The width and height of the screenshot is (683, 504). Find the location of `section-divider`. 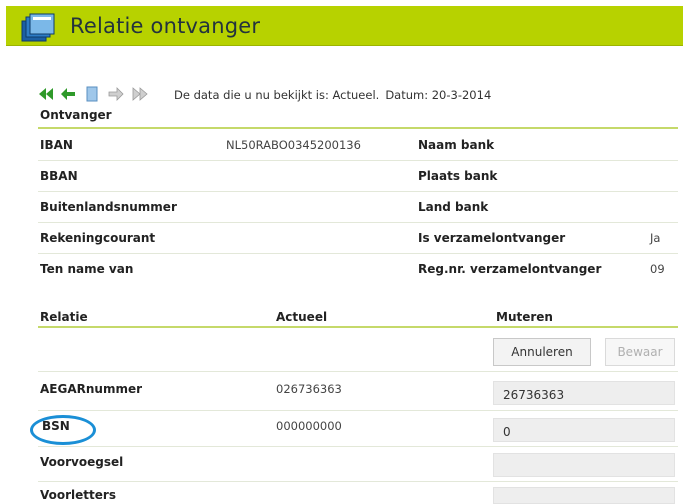

section-divider is located at coordinates (358, 128).